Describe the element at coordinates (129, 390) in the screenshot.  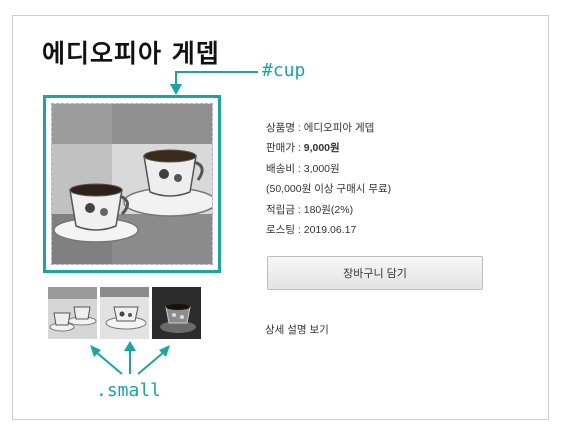
I see `small-annotation-label: .small` at that location.